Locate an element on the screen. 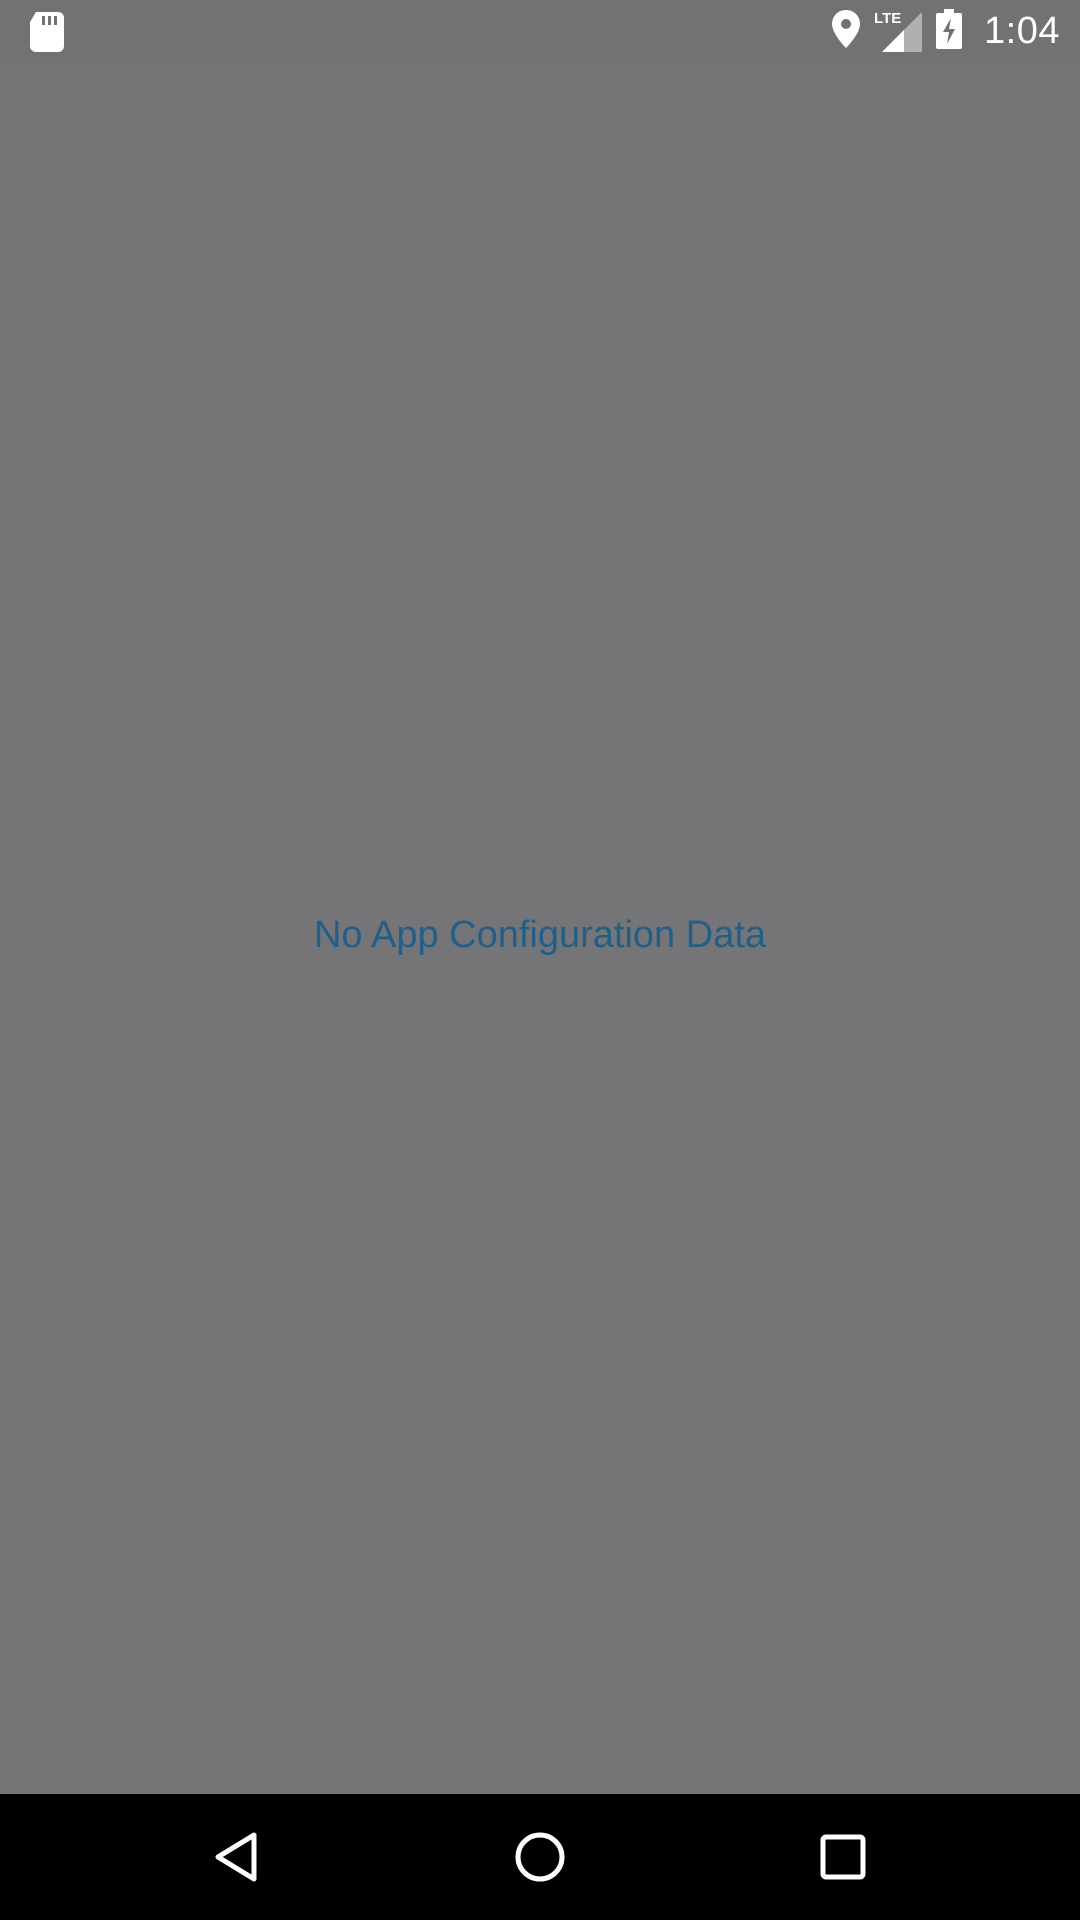 Image resolution: width=1080 pixels, height=1920 pixels. status-icons: LTE 1:04 is located at coordinates (939, 31).